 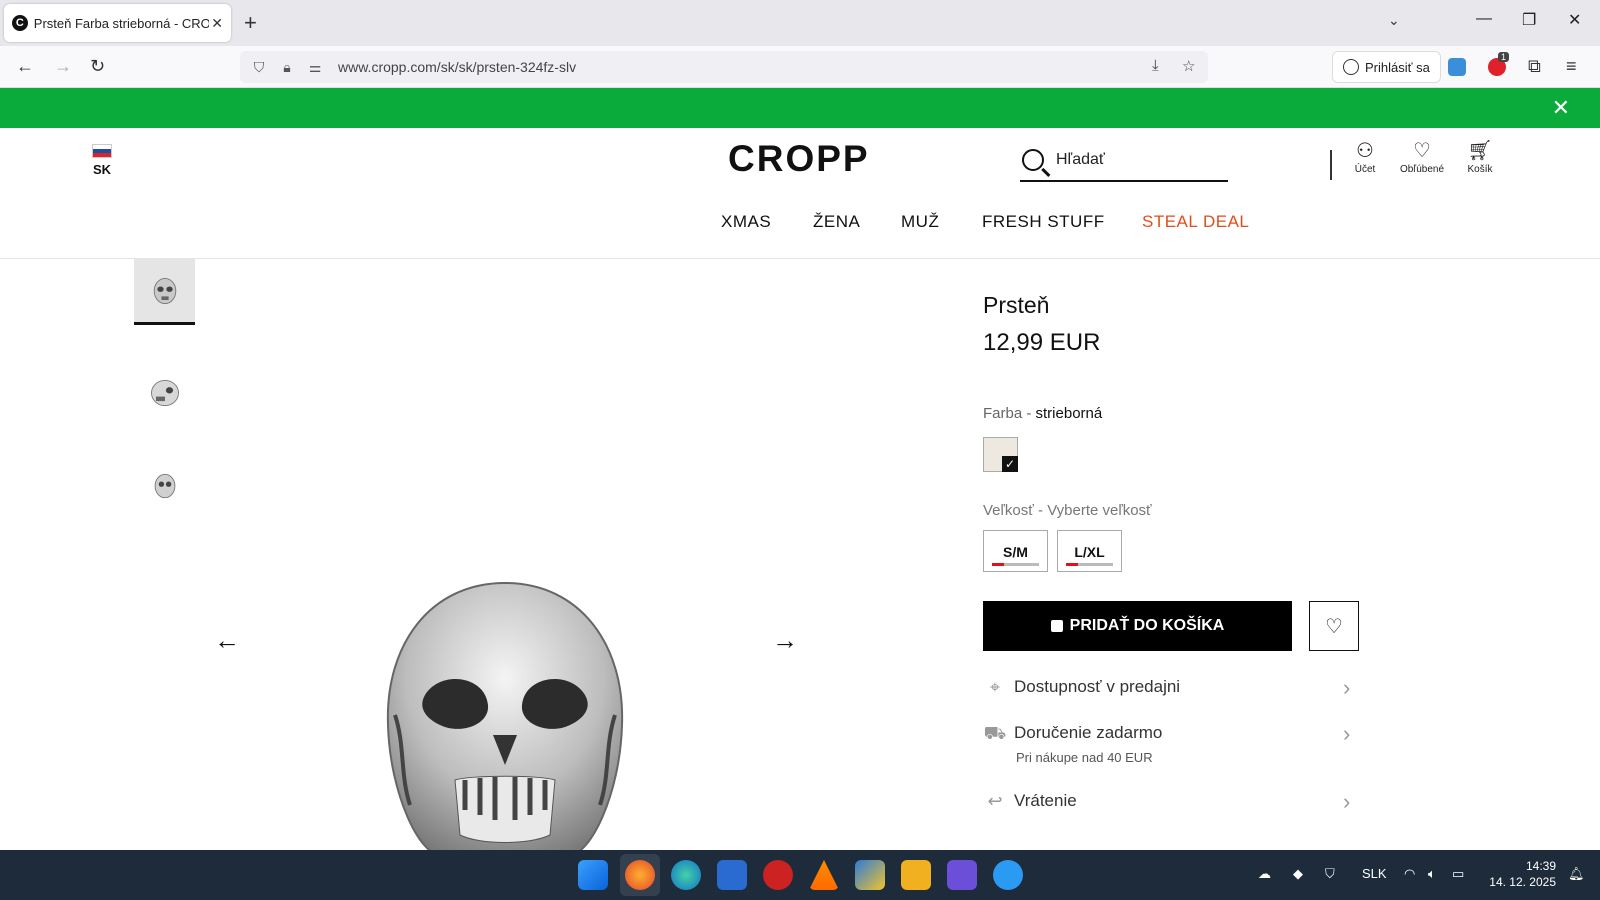 I want to click on forward-icon: →, so click(x=63, y=66).